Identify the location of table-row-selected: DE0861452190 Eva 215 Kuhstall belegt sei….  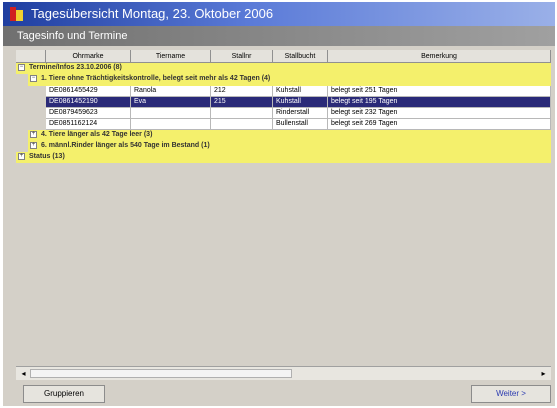
(298, 102).